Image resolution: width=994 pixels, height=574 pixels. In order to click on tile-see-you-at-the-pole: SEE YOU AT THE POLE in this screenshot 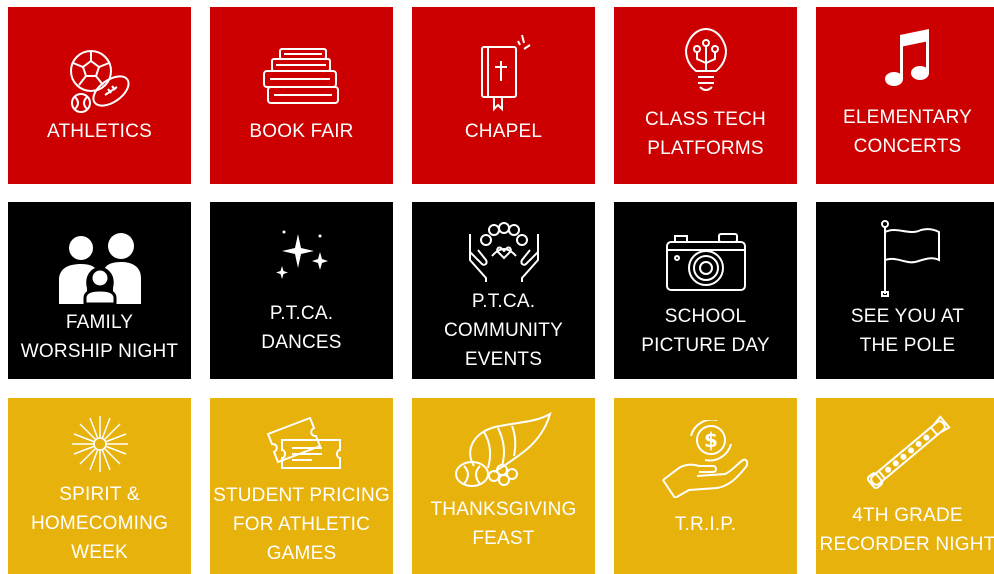, I will do `click(905, 290)`.